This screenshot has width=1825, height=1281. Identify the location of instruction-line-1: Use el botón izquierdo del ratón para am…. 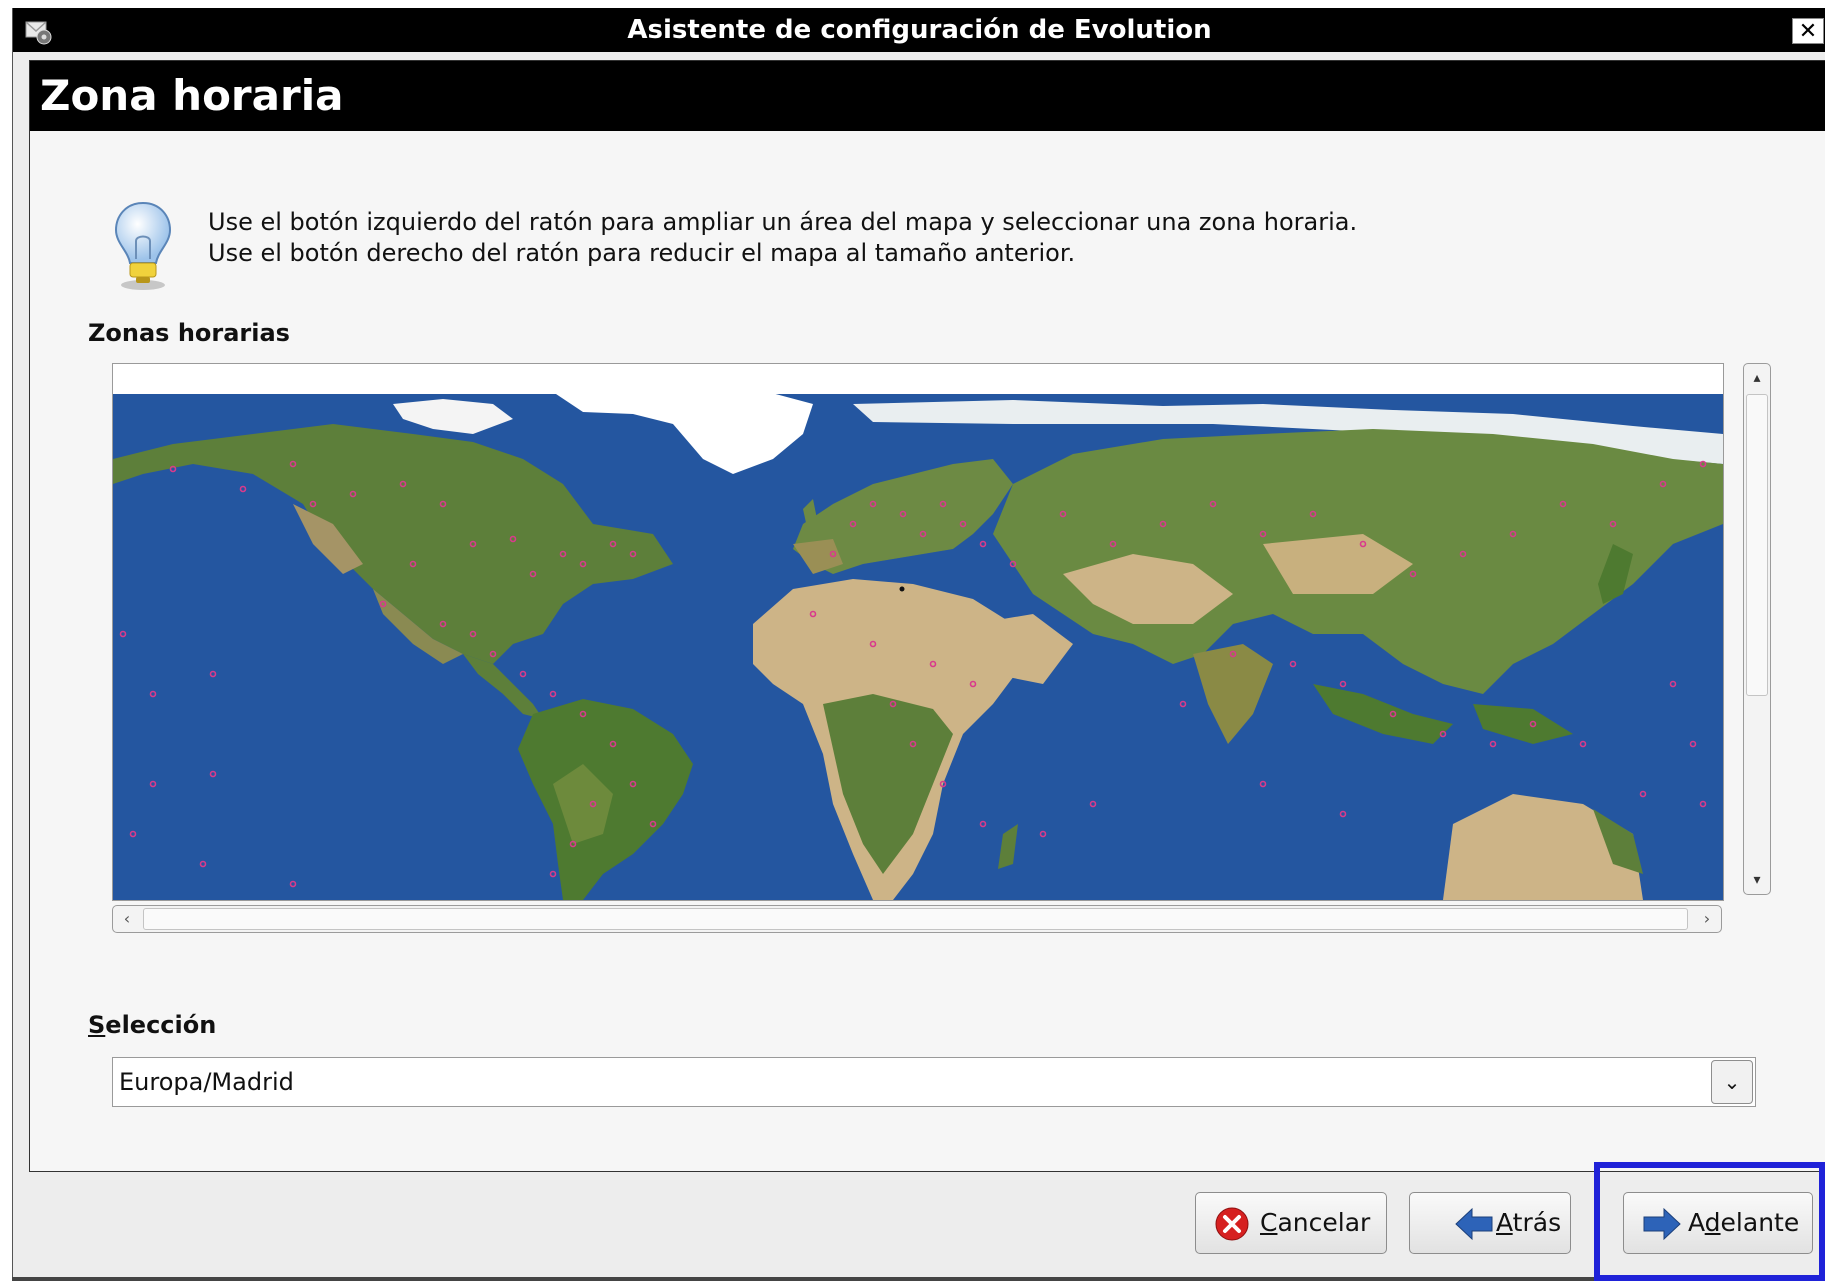
(783, 222).